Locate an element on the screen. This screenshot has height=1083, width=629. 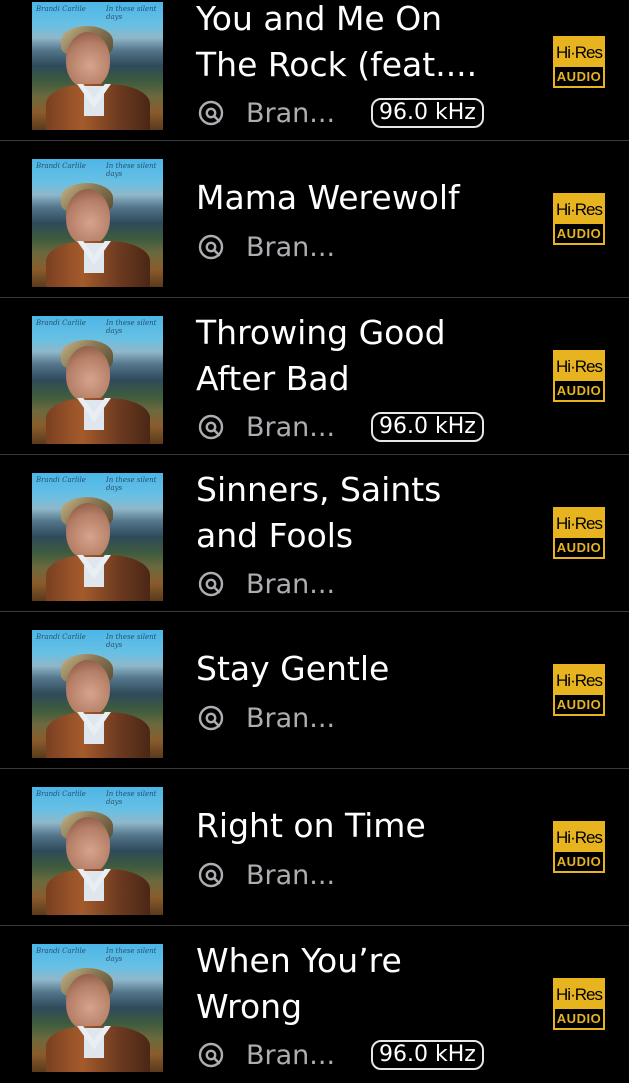
track-title: Right on Time is located at coordinates (311, 825).